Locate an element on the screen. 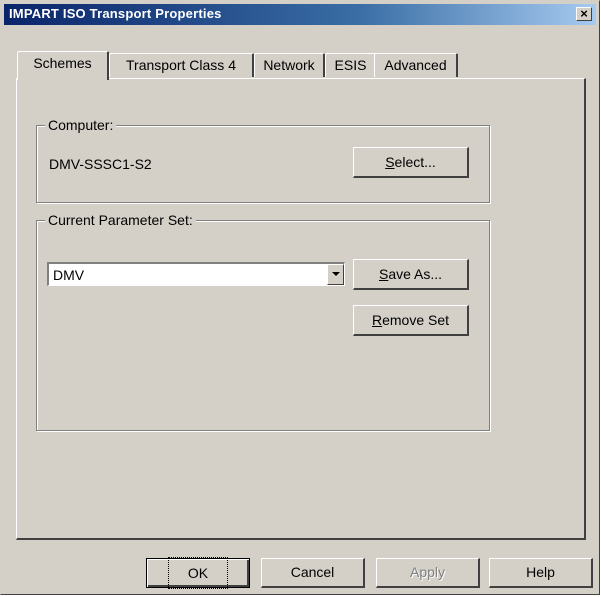 The height and width of the screenshot is (597, 601). computer-group-label: Computer: is located at coordinates (81, 125).